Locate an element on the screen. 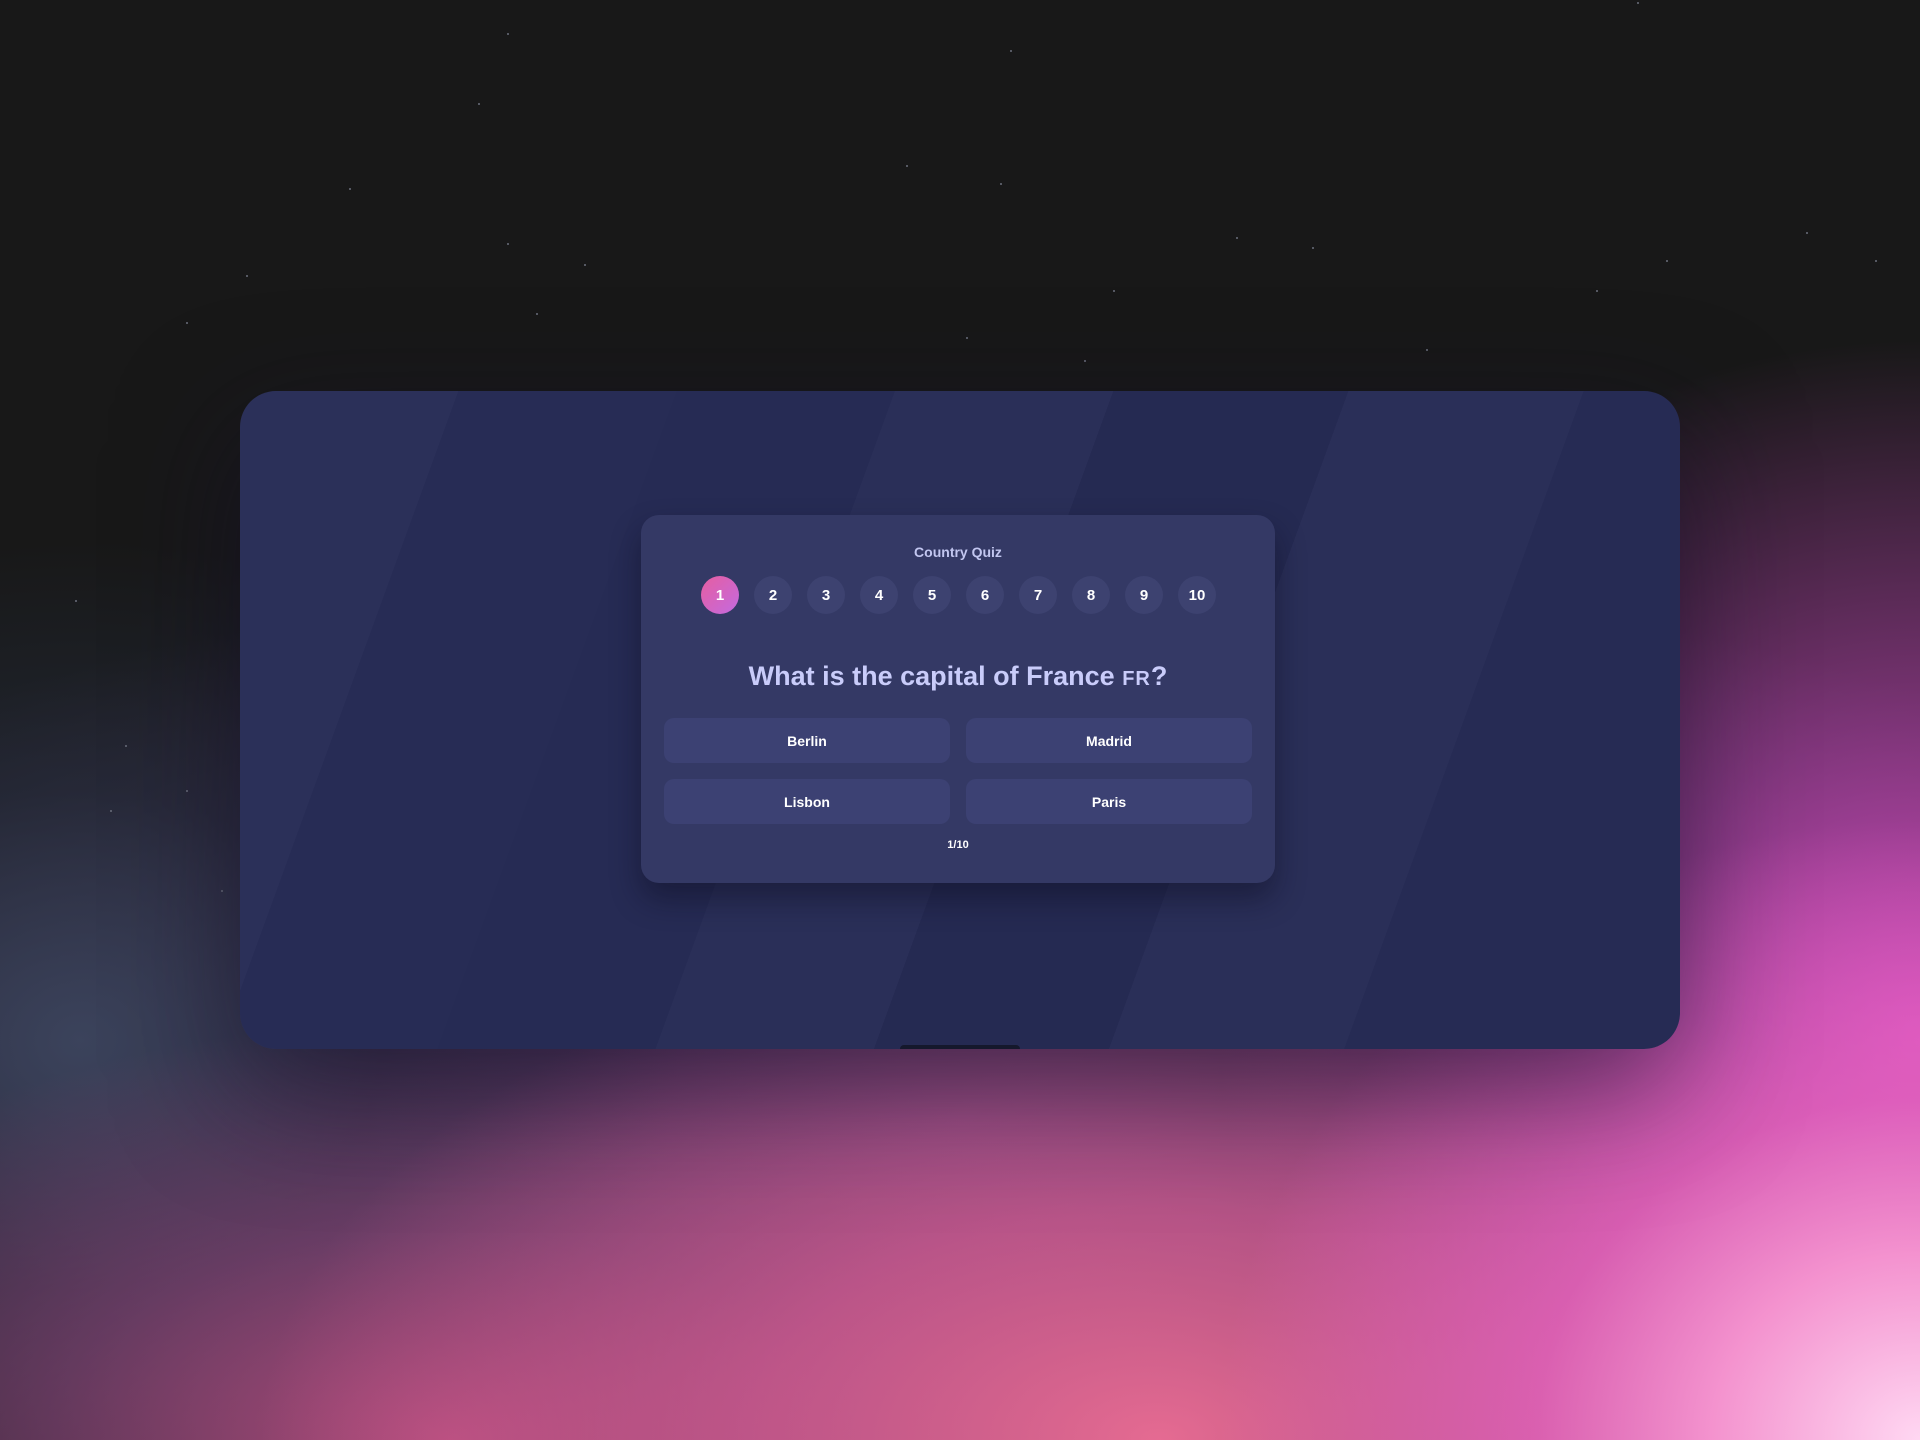 The height and width of the screenshot is (1440, 1920). question-heading: What is the capital of France FR? is located at coordinates (958, 676).